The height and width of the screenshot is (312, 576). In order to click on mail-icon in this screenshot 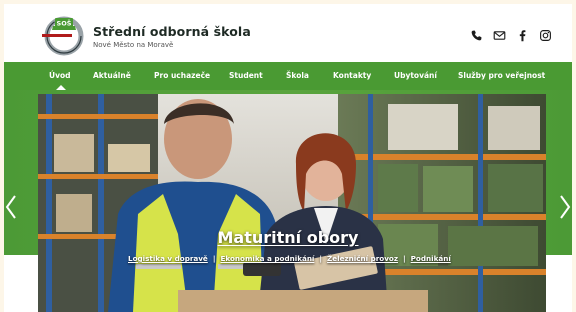, I will do `click(499, 35)`.